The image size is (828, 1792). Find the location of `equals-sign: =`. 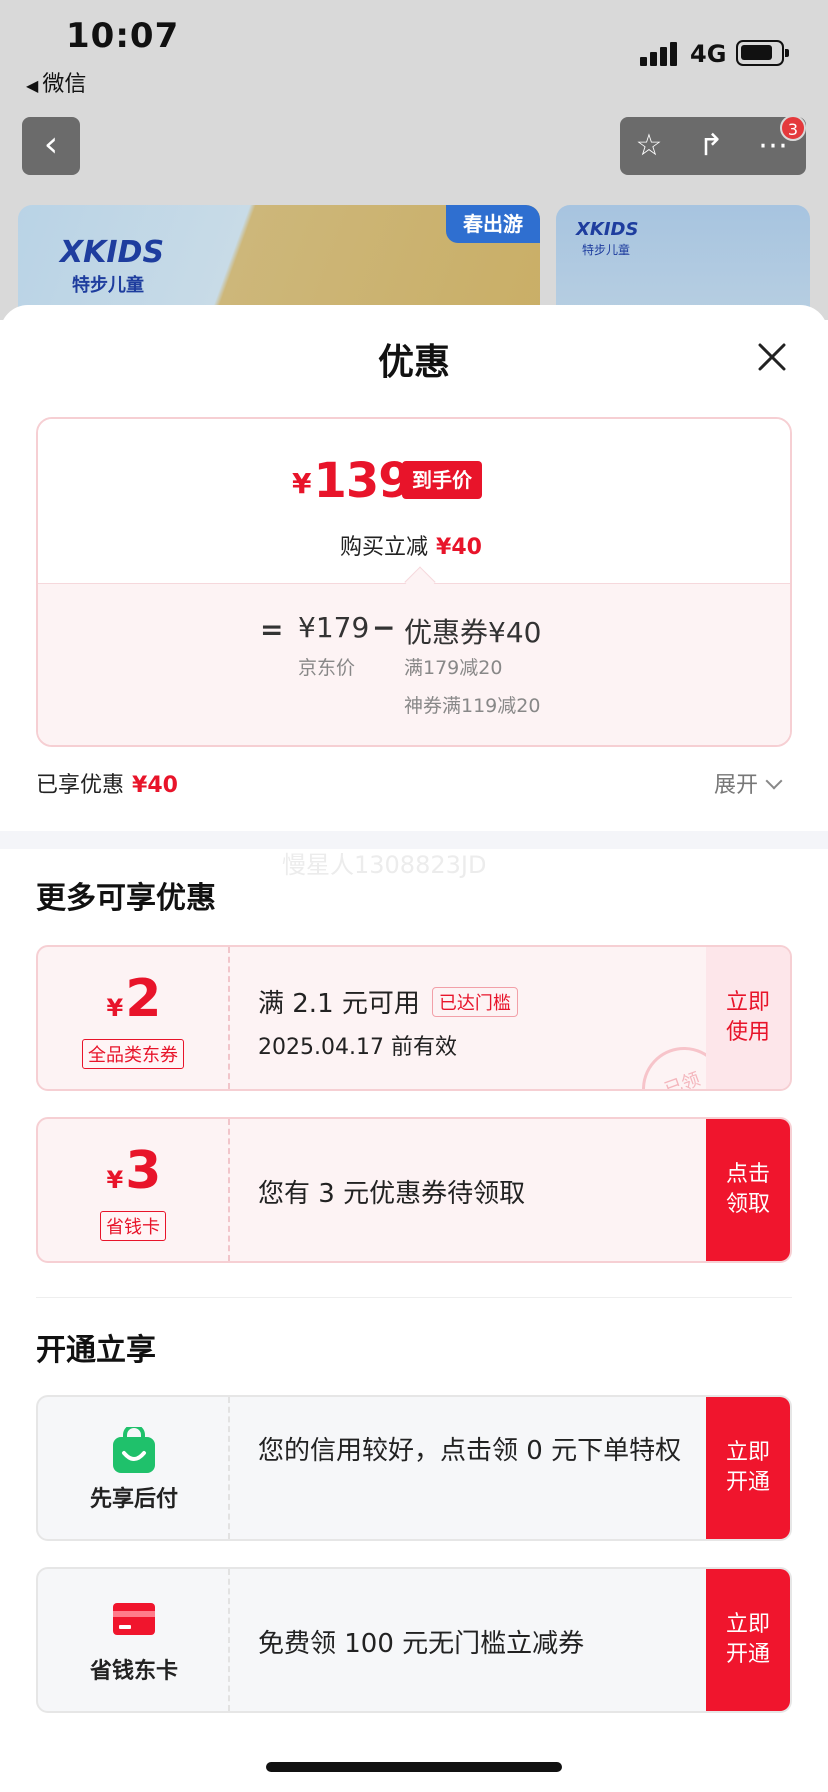

equals-sign: = is located at coordinates (272, 629).